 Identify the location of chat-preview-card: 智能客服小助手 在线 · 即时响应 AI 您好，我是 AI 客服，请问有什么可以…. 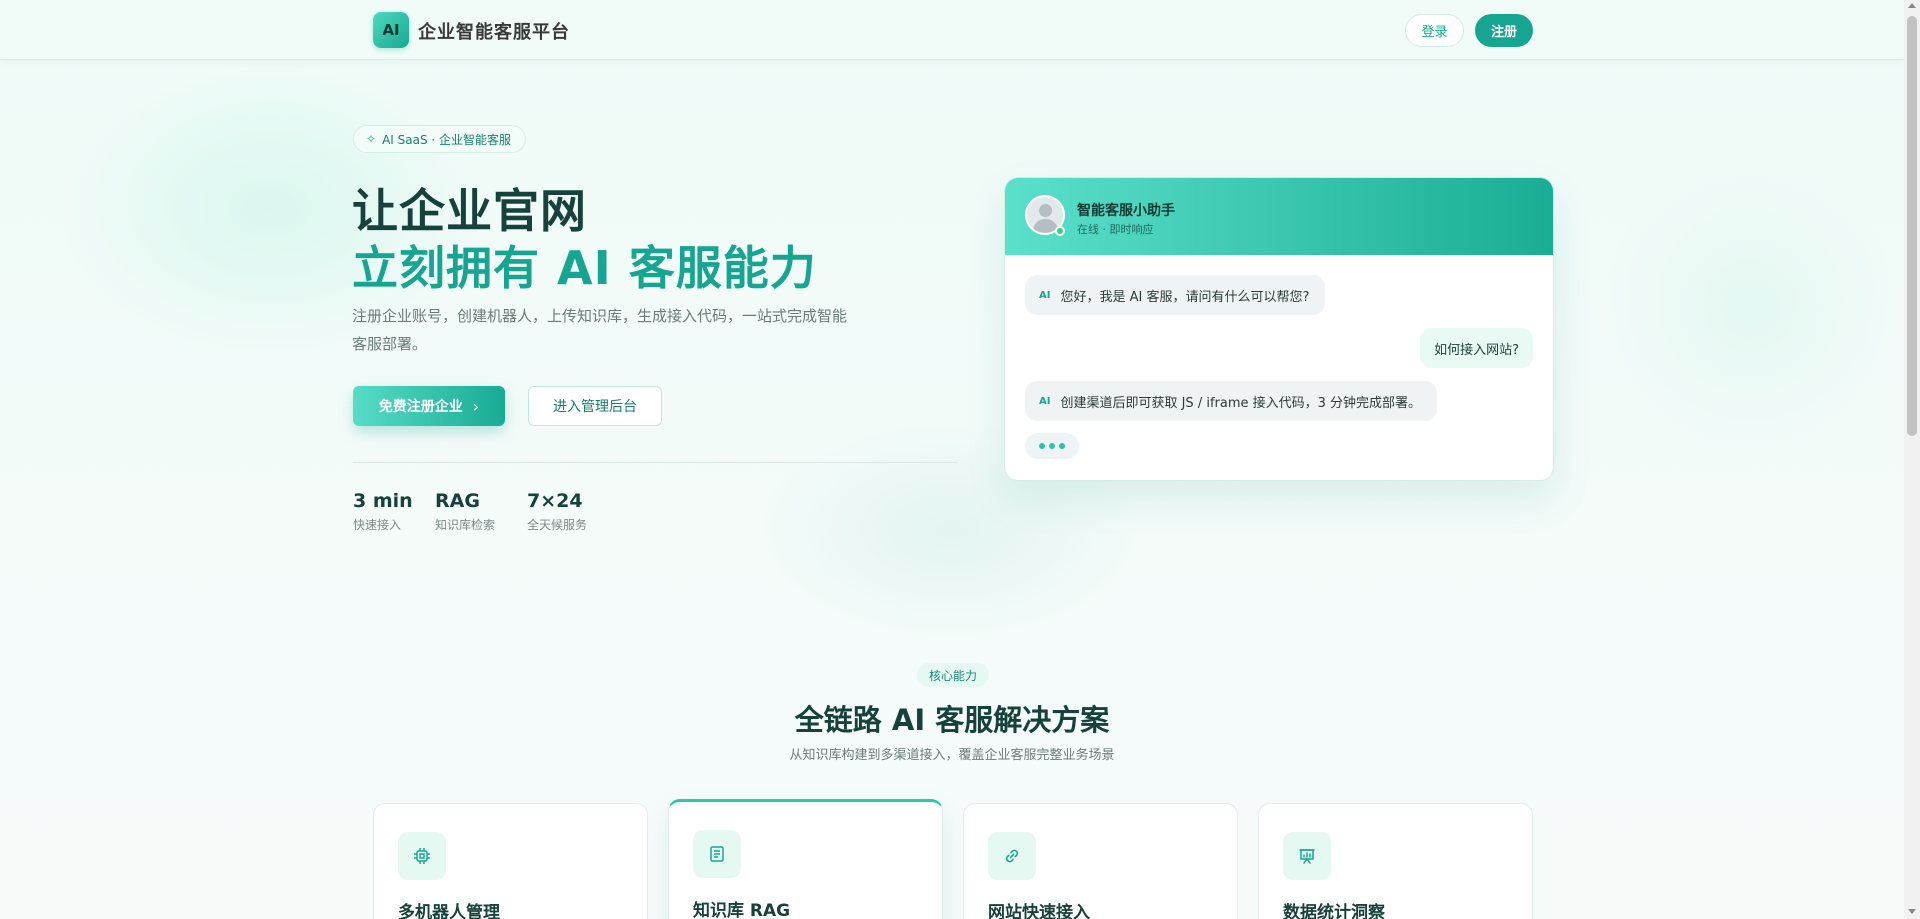
(1279, 329).